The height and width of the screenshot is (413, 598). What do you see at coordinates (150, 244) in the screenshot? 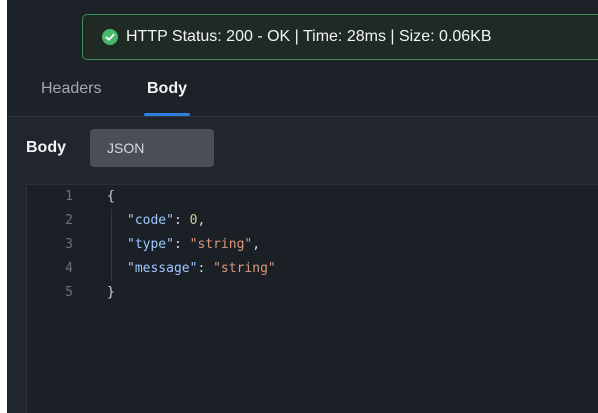
I see `json-key-type: "type"` at bounding box center [150, 244].